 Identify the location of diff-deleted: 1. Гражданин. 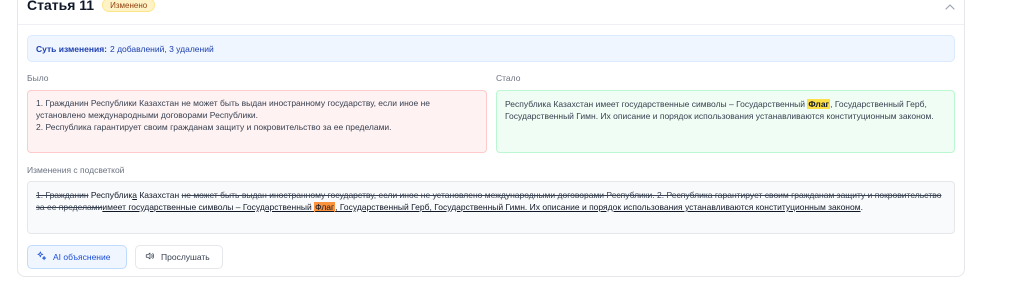
(62, 195).